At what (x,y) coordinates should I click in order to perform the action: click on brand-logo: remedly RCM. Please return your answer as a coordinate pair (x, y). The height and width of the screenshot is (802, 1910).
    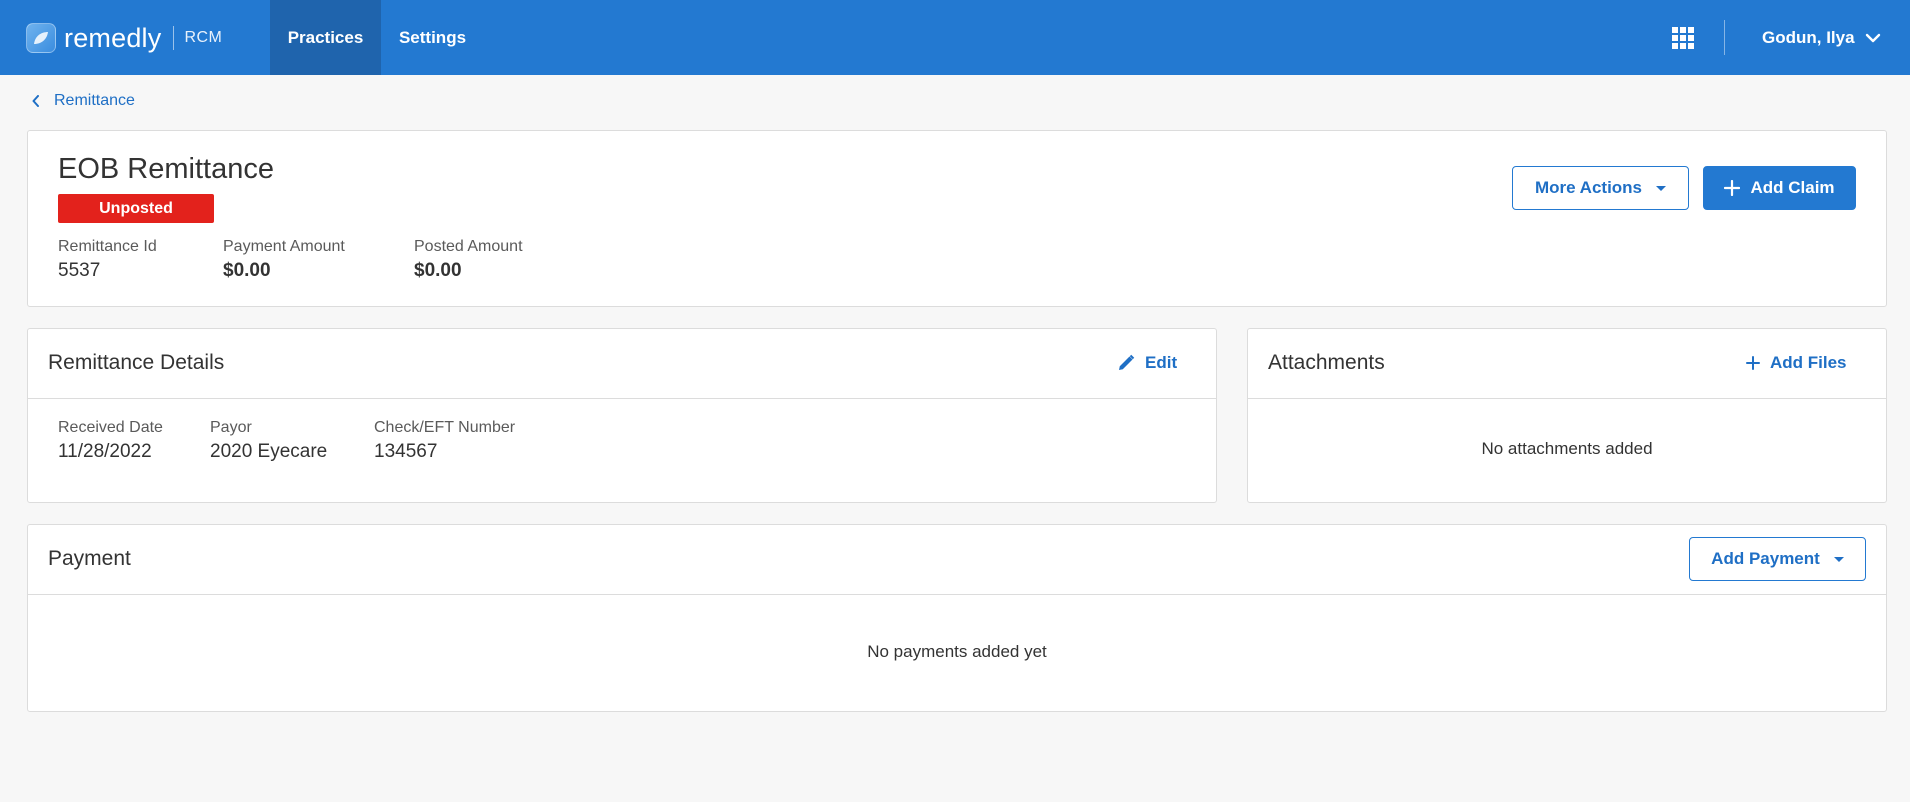
    Looking at the image, I should click on (124, 38).